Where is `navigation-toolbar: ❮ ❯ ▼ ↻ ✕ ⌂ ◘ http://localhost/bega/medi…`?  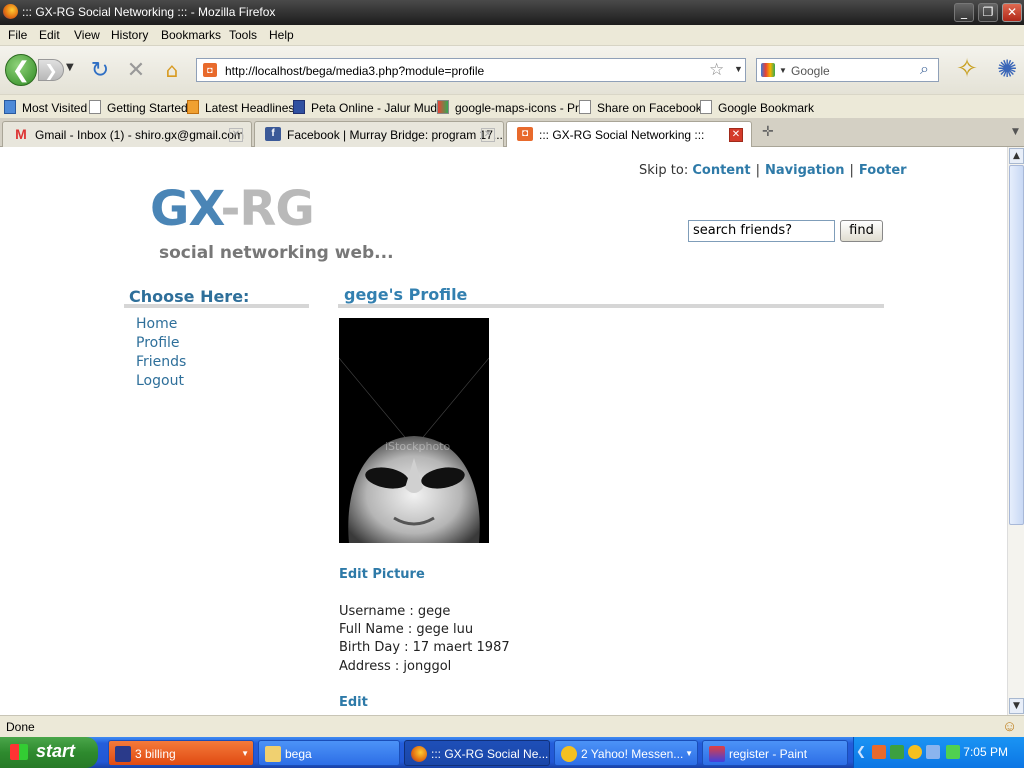
navigation-toolbar: ❮ ❯ ▼ ↻ ✕ ⌂ ◘ http://localhost/bega/medi… is located at coordinates (512, 70).